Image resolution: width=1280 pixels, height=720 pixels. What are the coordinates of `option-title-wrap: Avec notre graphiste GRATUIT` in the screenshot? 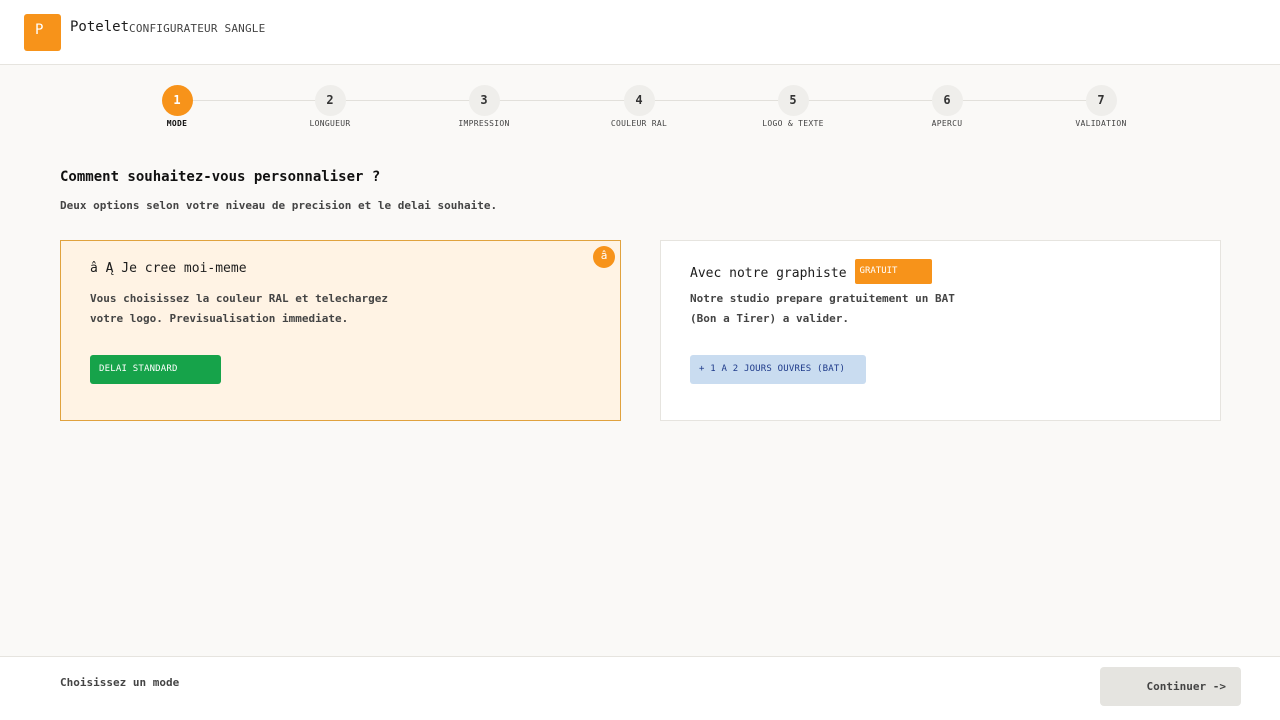 It's located at (811, 272).